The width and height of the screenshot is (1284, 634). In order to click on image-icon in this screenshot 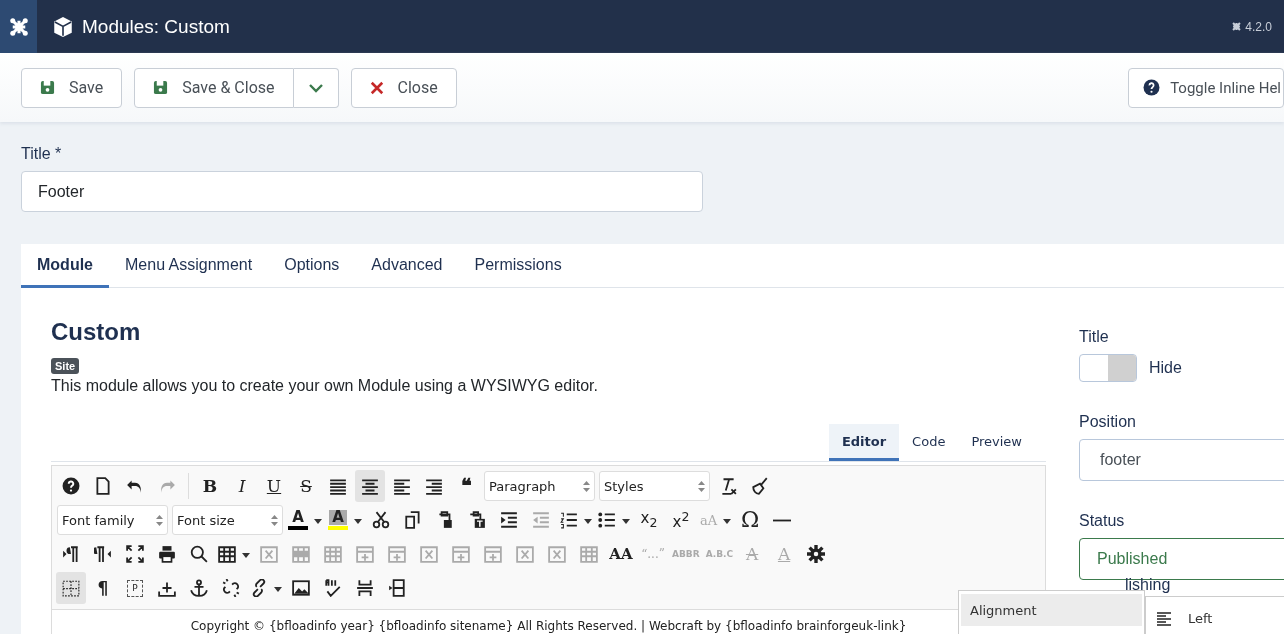, I will do `click(301, 588)`.